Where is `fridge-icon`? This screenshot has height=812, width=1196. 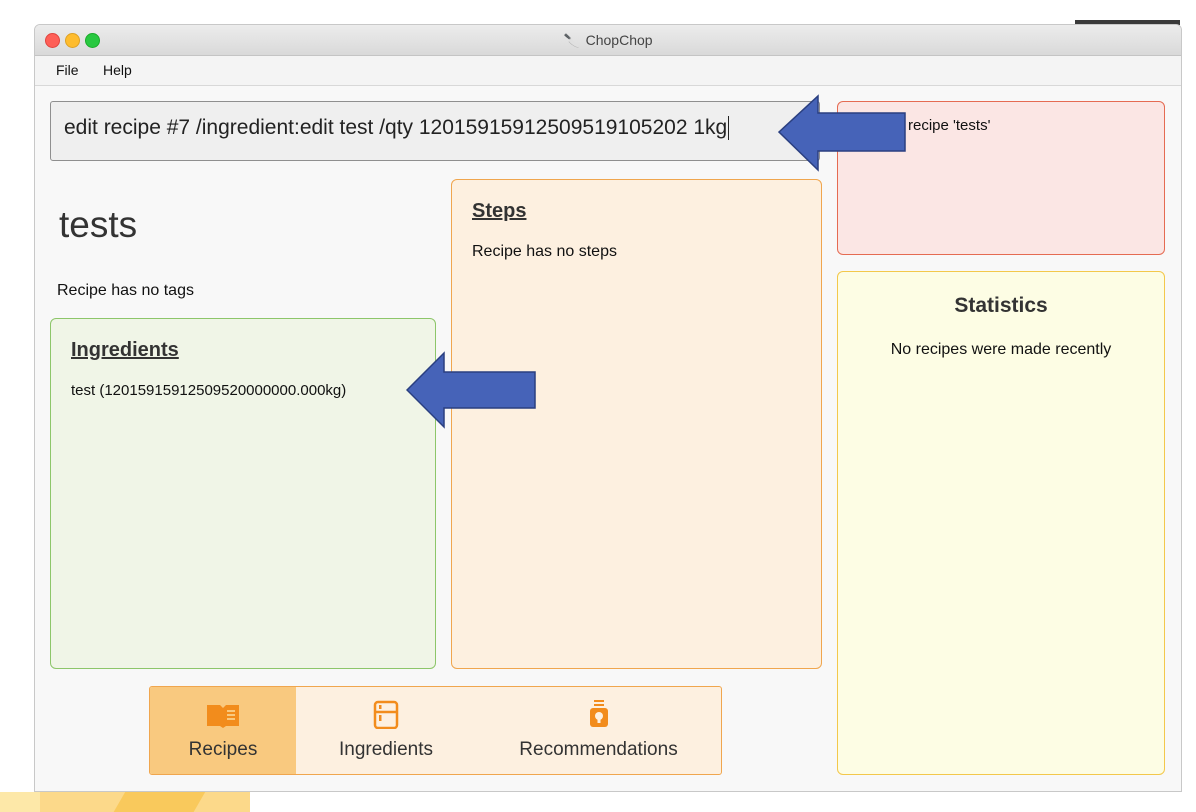 fridge-icon is located at coordinates (386, 714).